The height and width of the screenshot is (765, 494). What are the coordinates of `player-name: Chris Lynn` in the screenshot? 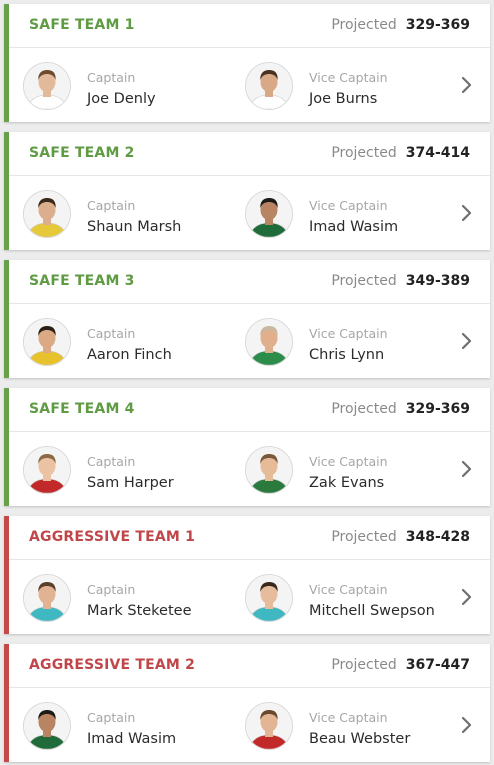 It's located at (347, 355).